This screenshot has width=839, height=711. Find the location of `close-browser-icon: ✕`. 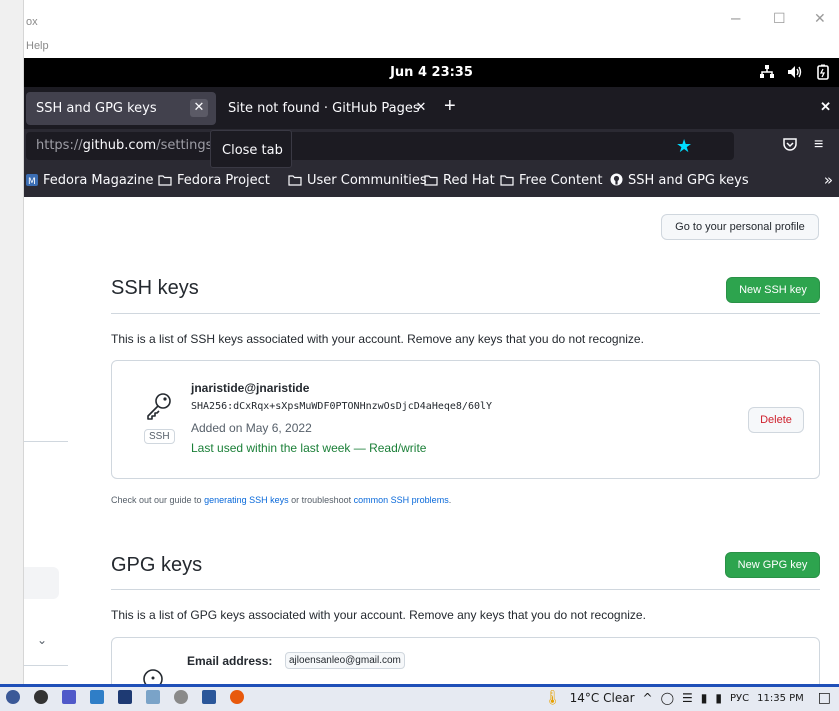

close-browser-icon: ✕ is located at coordinates (825, 107).